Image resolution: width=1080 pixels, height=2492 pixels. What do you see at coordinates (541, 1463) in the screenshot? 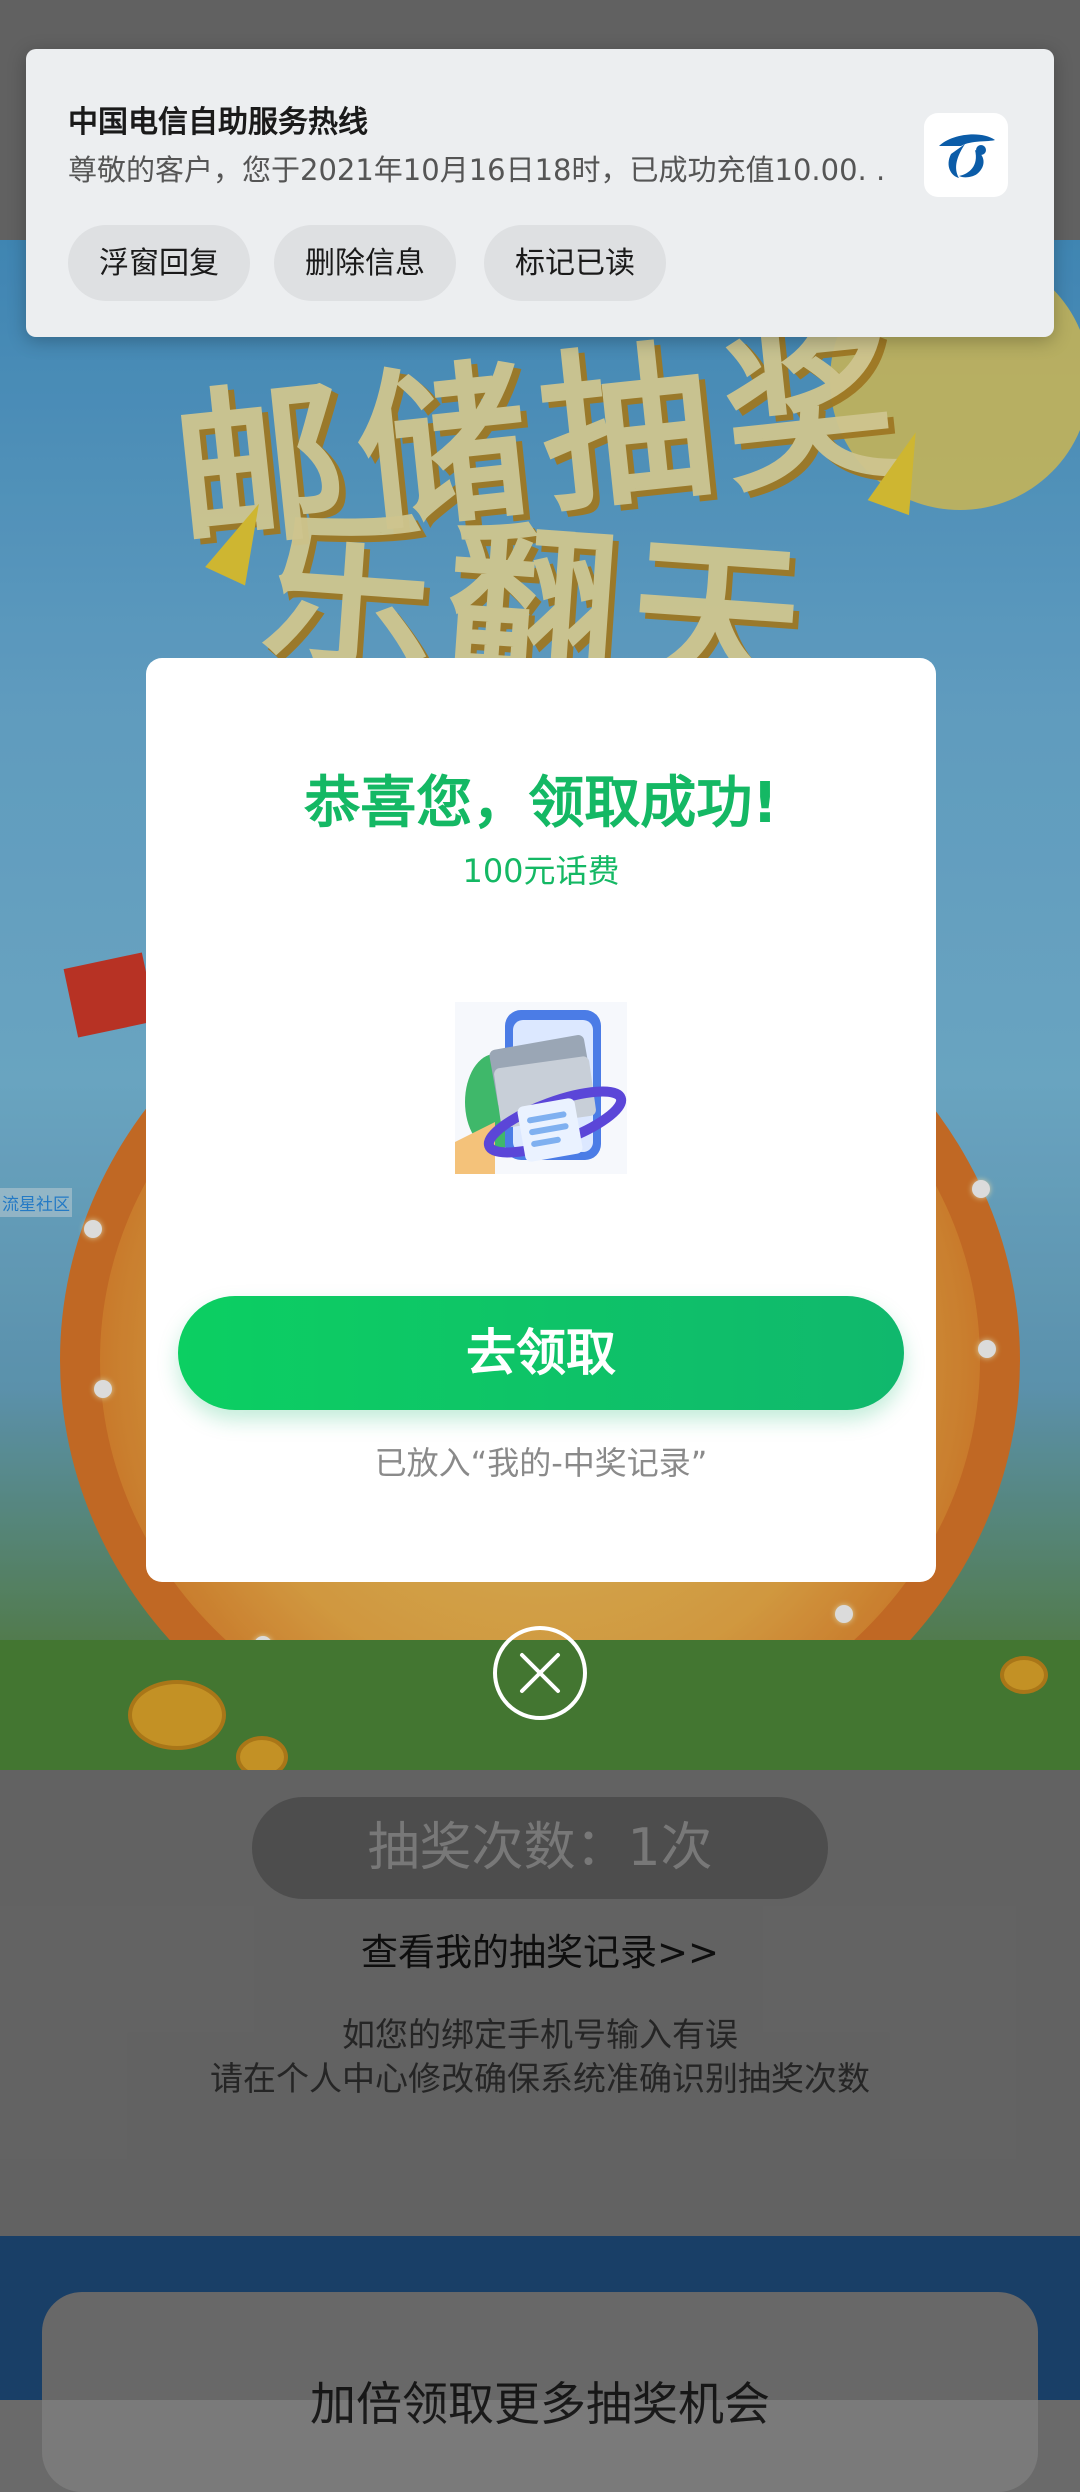
I see `record-note: 已放入“我的-中奖记录”` at bounding box center [541, 1463].